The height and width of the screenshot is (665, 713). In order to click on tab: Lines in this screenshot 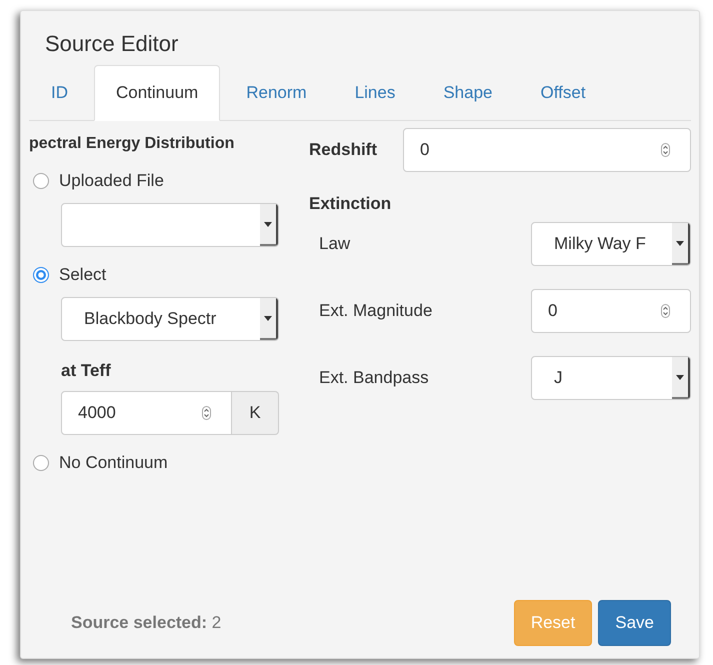, I will do `click(375, 93)`.